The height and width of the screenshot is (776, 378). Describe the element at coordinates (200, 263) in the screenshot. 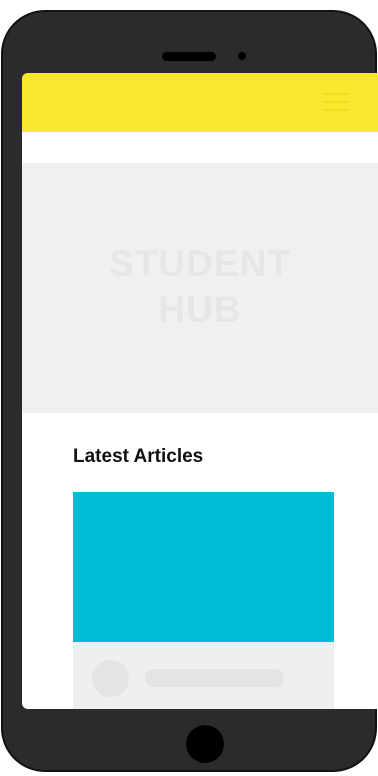

I see `hero-title-line-1: STUDENT` at that location.